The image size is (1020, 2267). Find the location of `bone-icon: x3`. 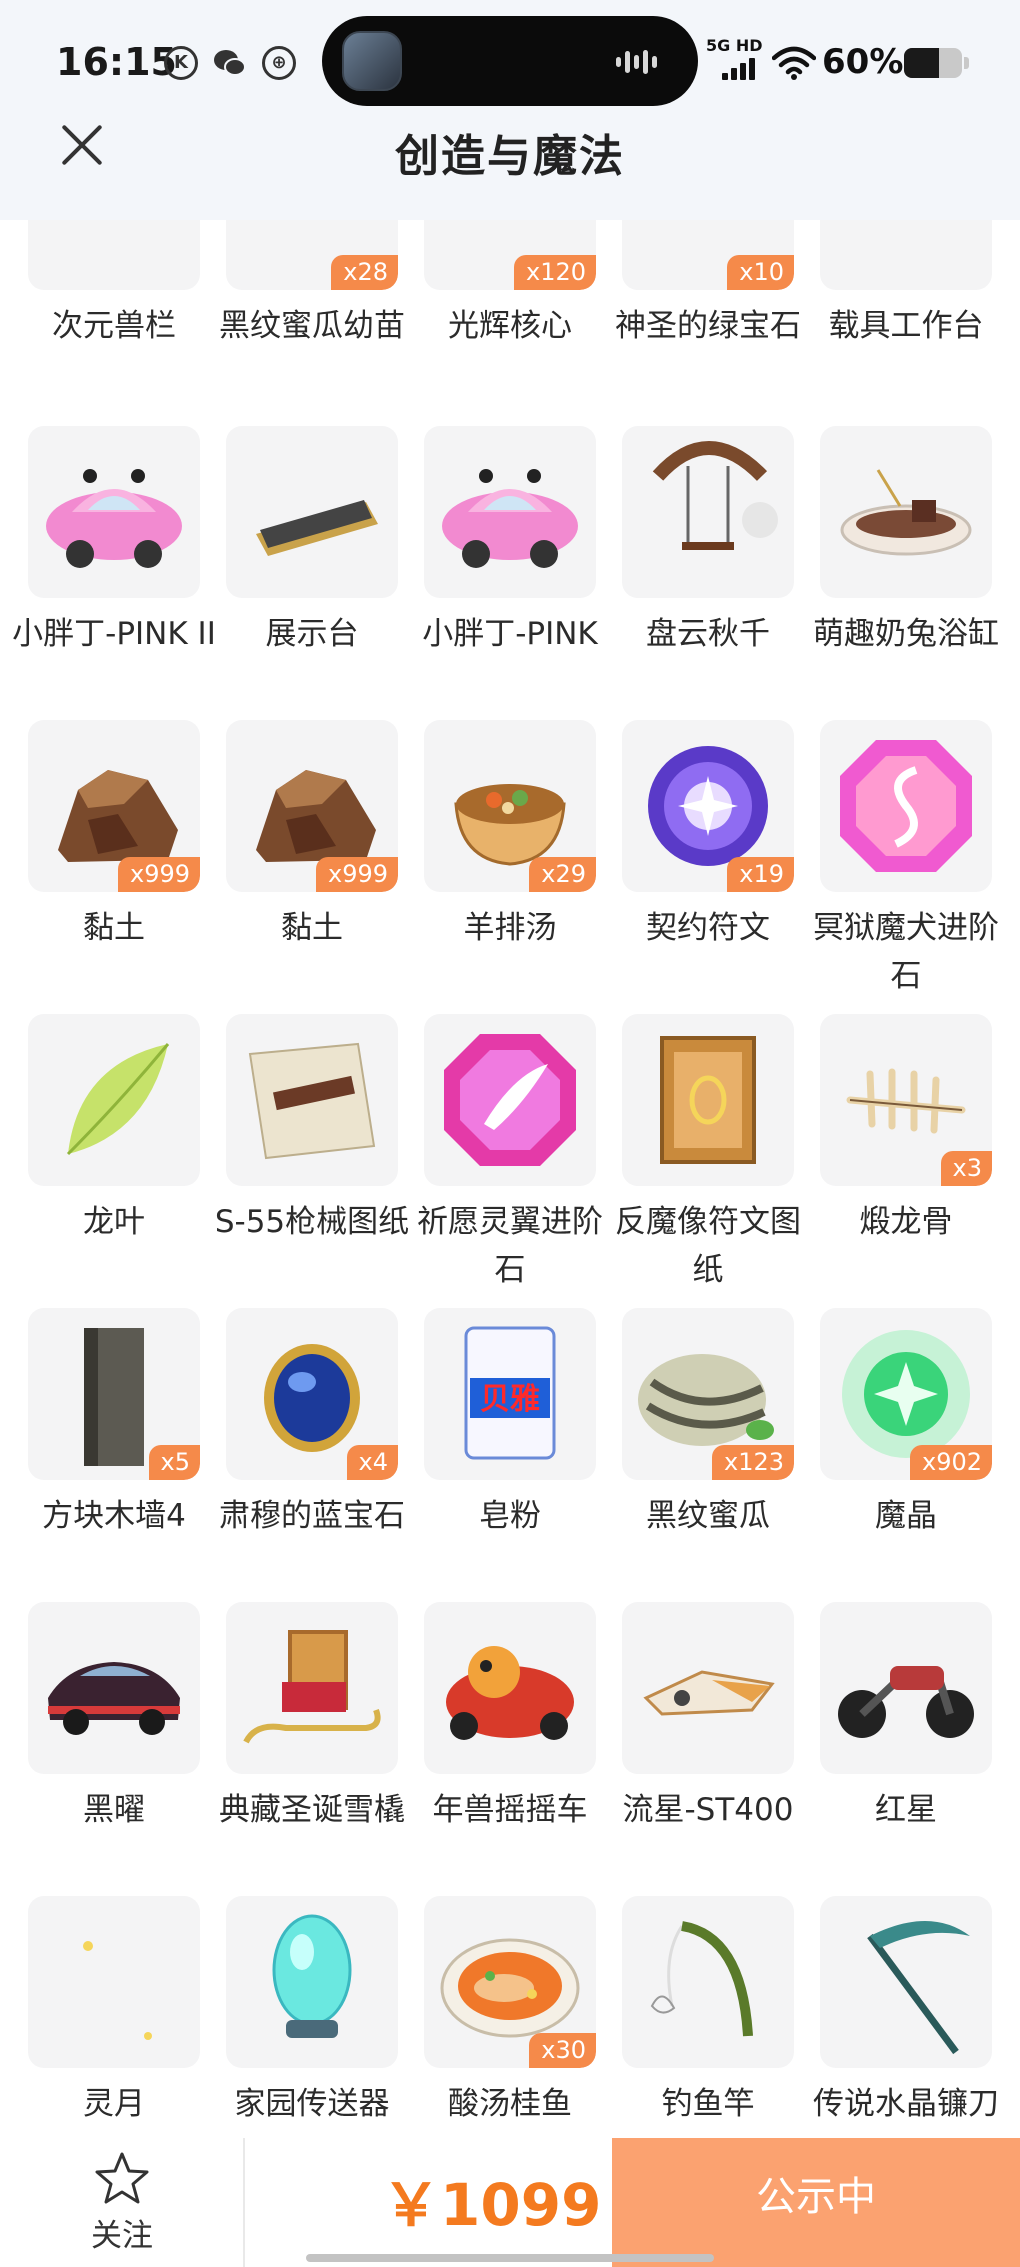

bone-icon: x3 is located at coordinates (906, 1100).